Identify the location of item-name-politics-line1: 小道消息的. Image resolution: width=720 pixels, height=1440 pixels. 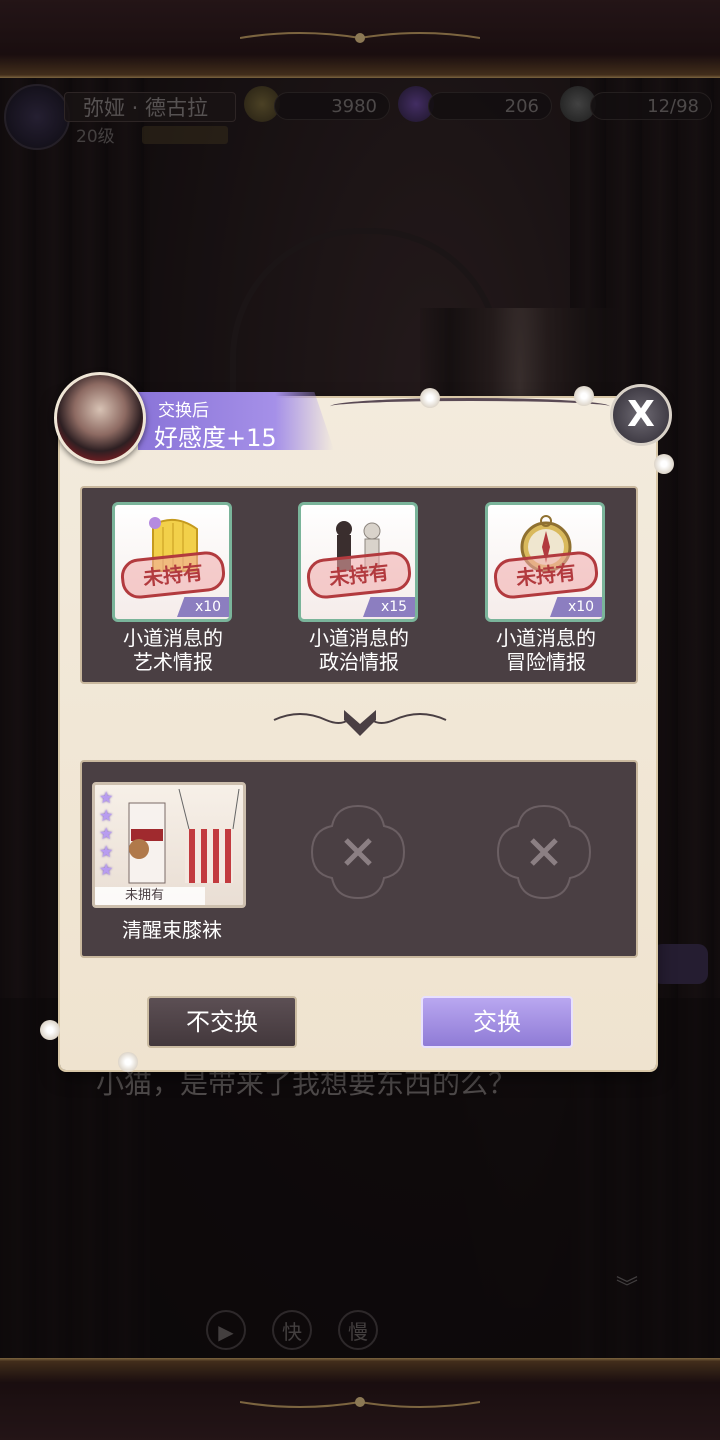
(359, 638).